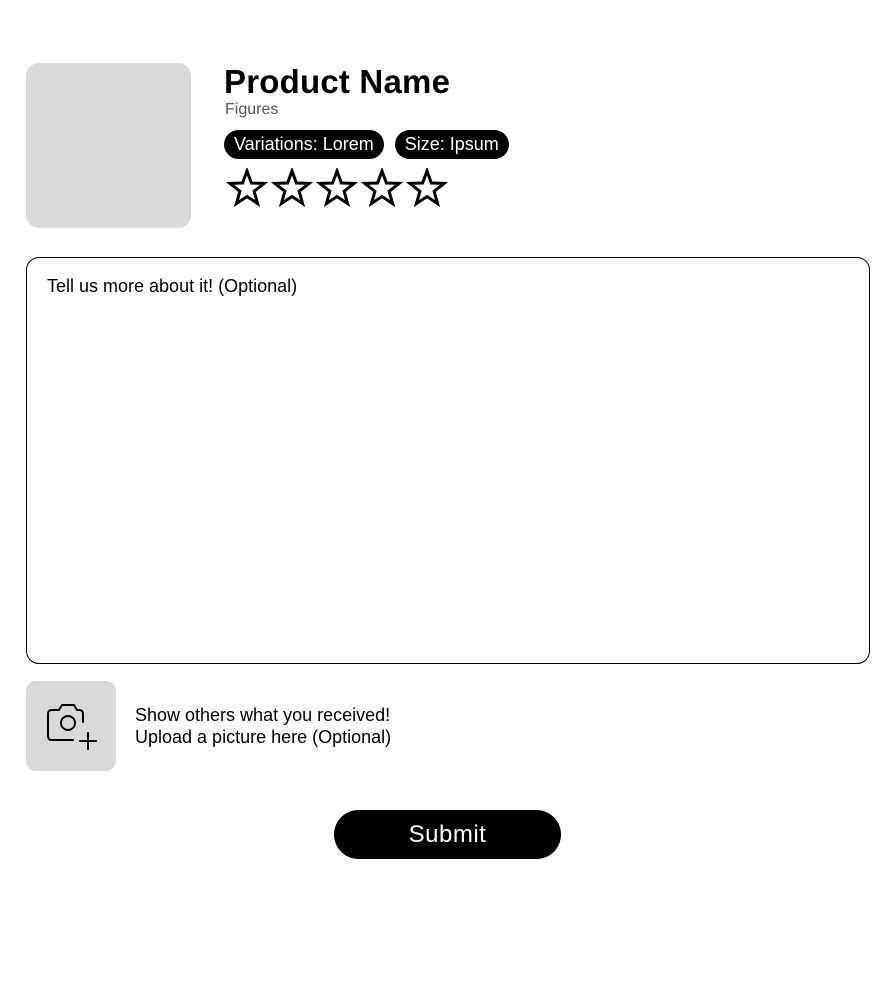  Describe the element at coordinates (427, 189) in the screenshot. I see `star-5-icon` at that location.